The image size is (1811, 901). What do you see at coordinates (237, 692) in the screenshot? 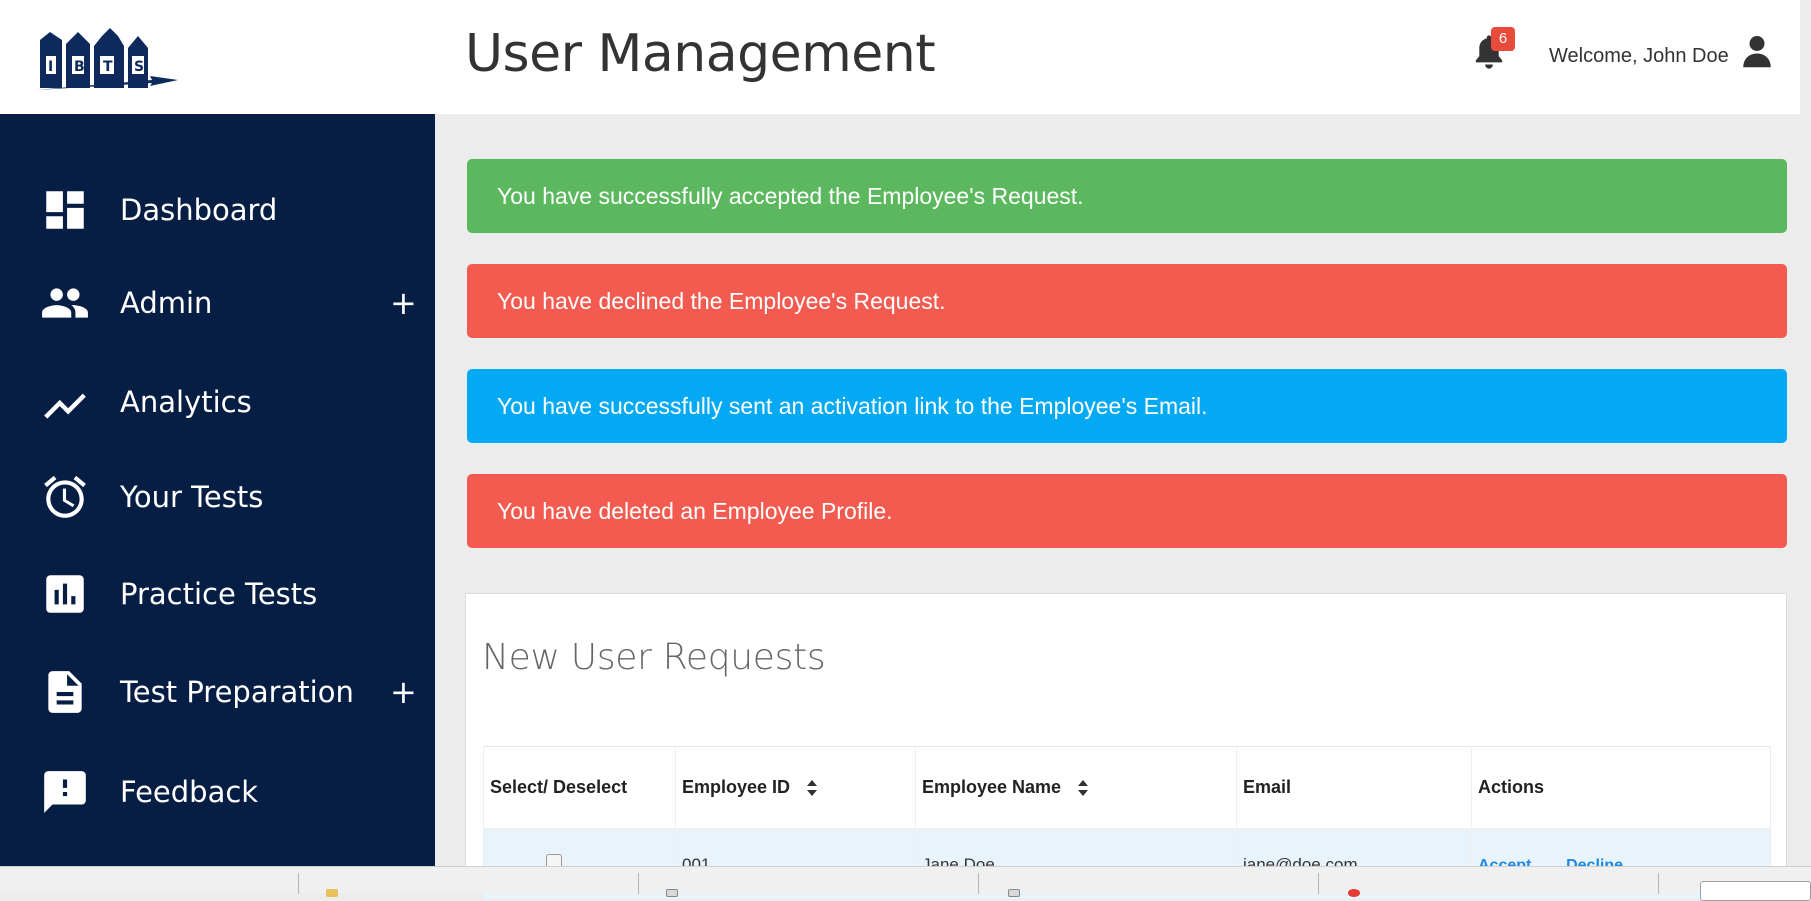
I see `sidebar-item-label: Test Preparation` at bounding box center [237, 692].